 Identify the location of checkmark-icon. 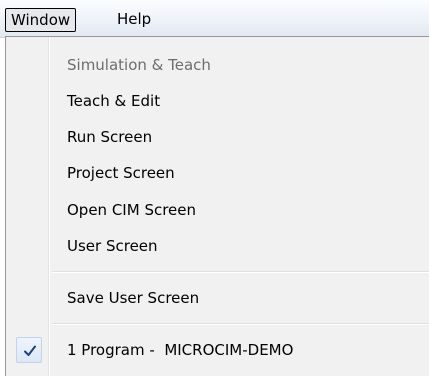
(29, 350).